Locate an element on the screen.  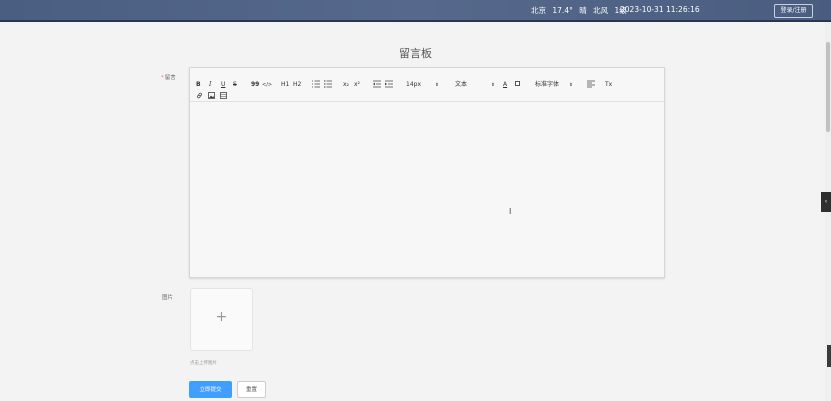
font-family-select: 标准字体 ⬍ is located at coordinates (554, 85).